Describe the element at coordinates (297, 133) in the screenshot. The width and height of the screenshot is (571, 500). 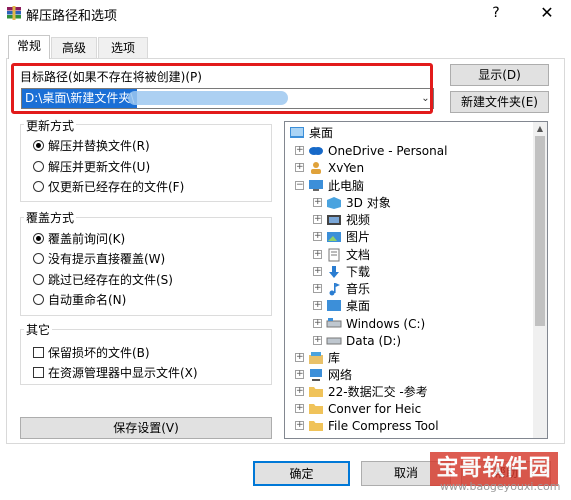
I see `desktop-folder-icon` at that location.